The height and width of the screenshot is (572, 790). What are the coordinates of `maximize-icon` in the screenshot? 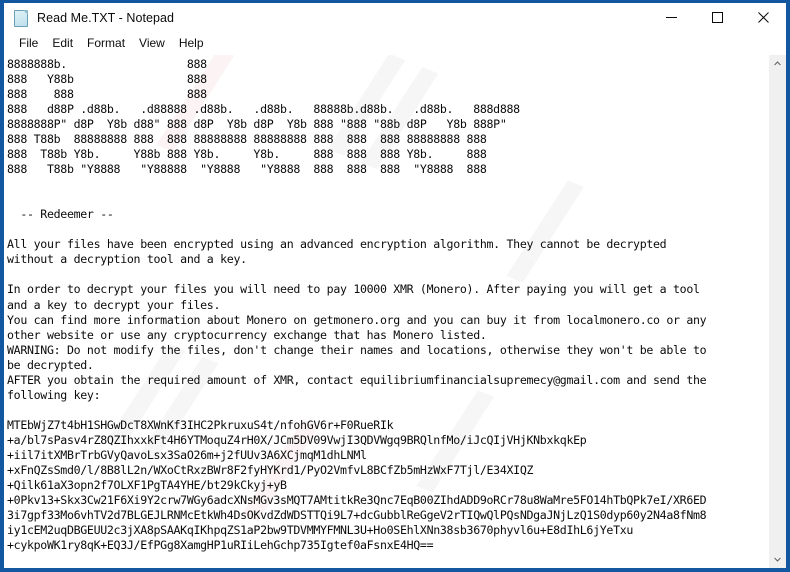 It's located at (717, 17).